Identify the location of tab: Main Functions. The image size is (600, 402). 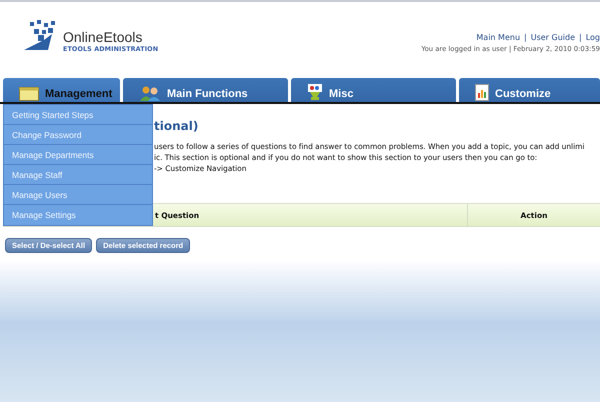
(205, 90).